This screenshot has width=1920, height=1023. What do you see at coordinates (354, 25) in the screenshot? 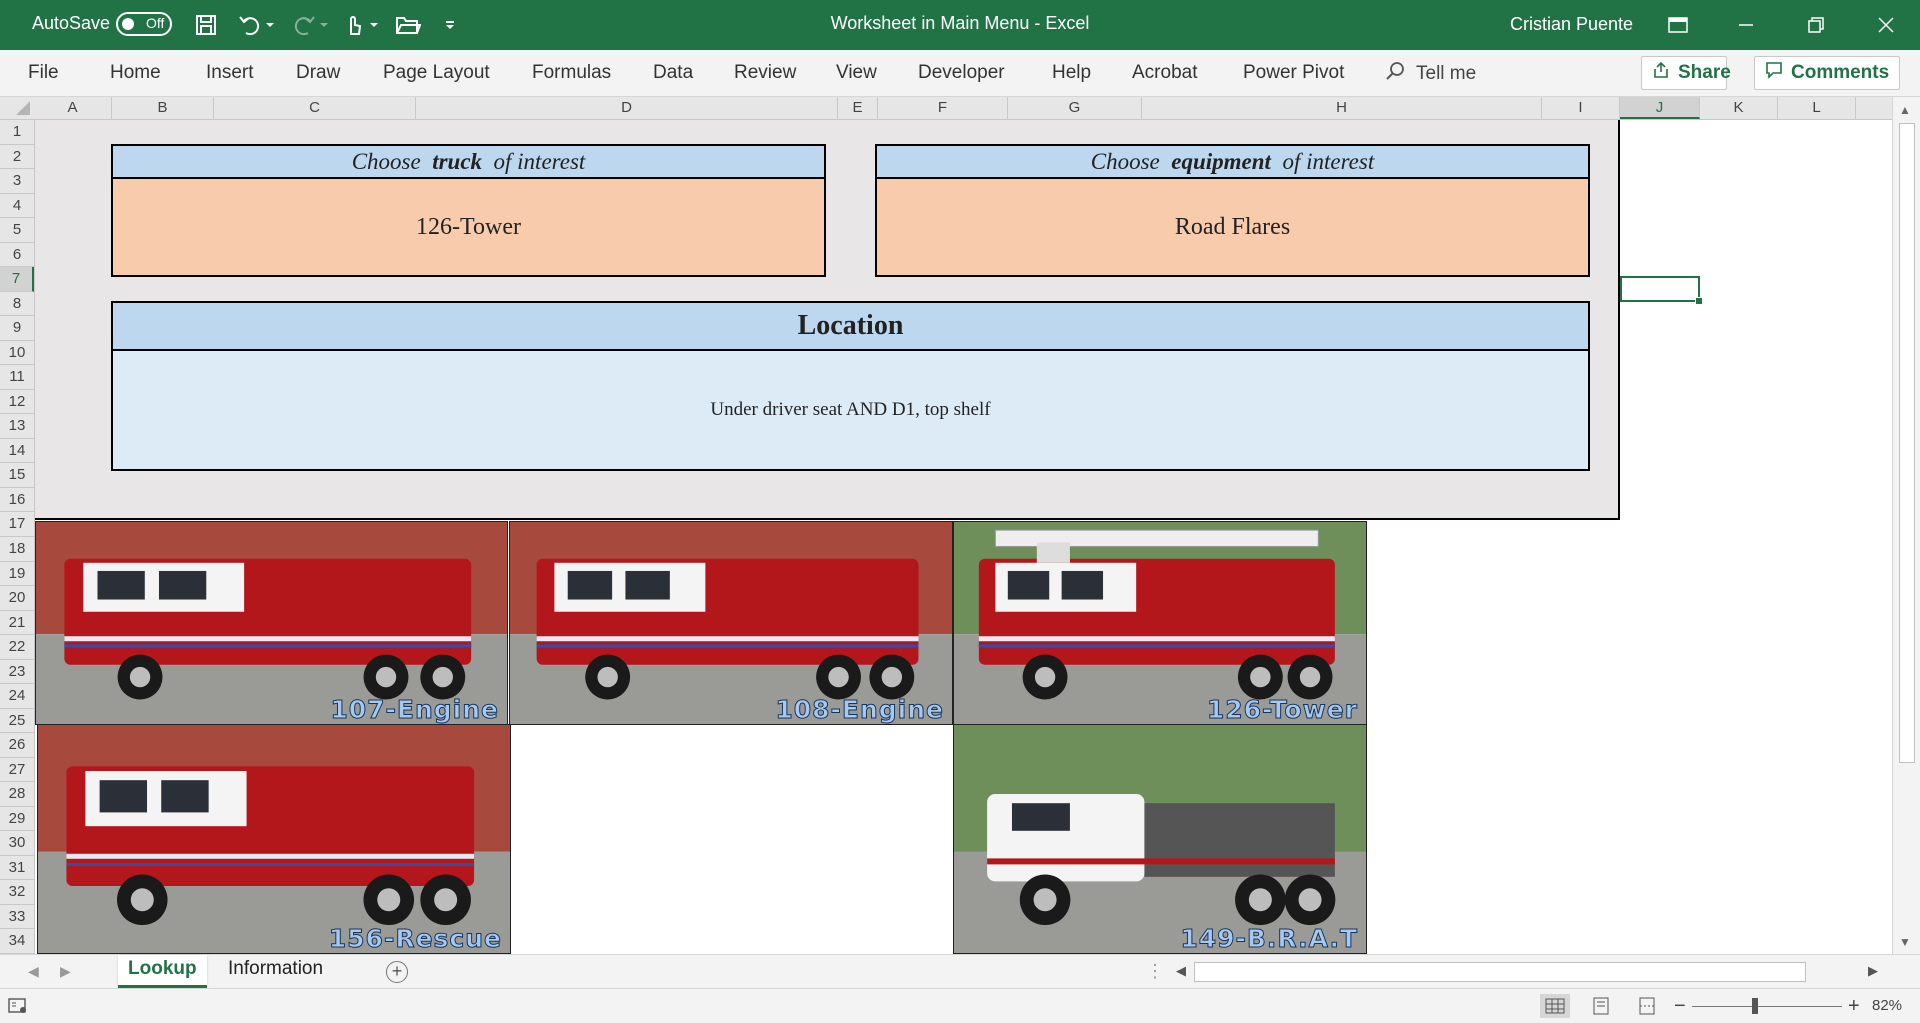
I see `touch-mode-icon` at bounding box center [354, 25].